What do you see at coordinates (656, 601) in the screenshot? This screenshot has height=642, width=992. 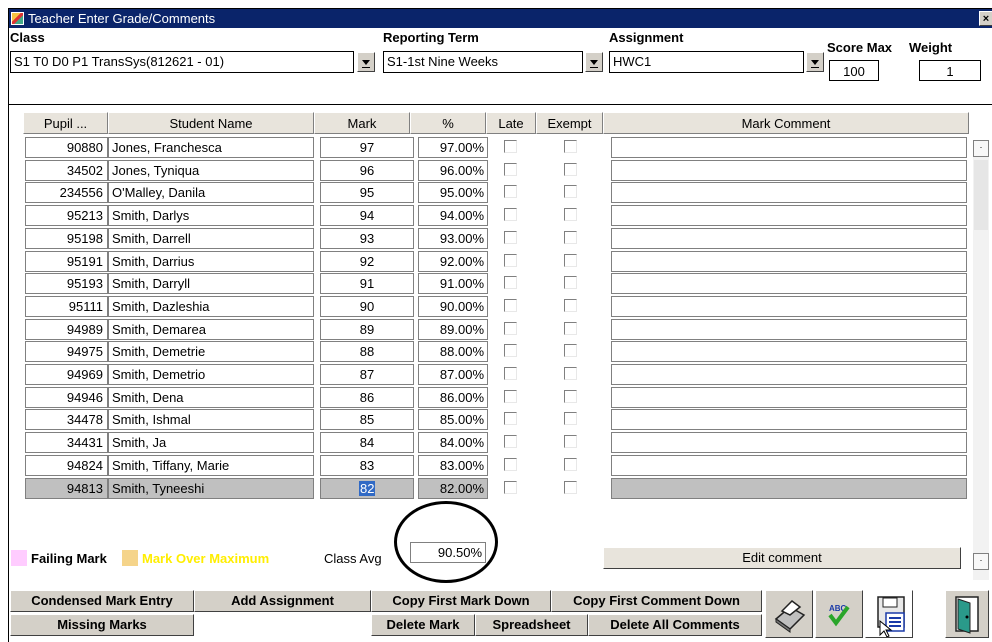 I see `copy-first-comment-down-button: Copy First Comment Down` at bounding box center [656, 601].